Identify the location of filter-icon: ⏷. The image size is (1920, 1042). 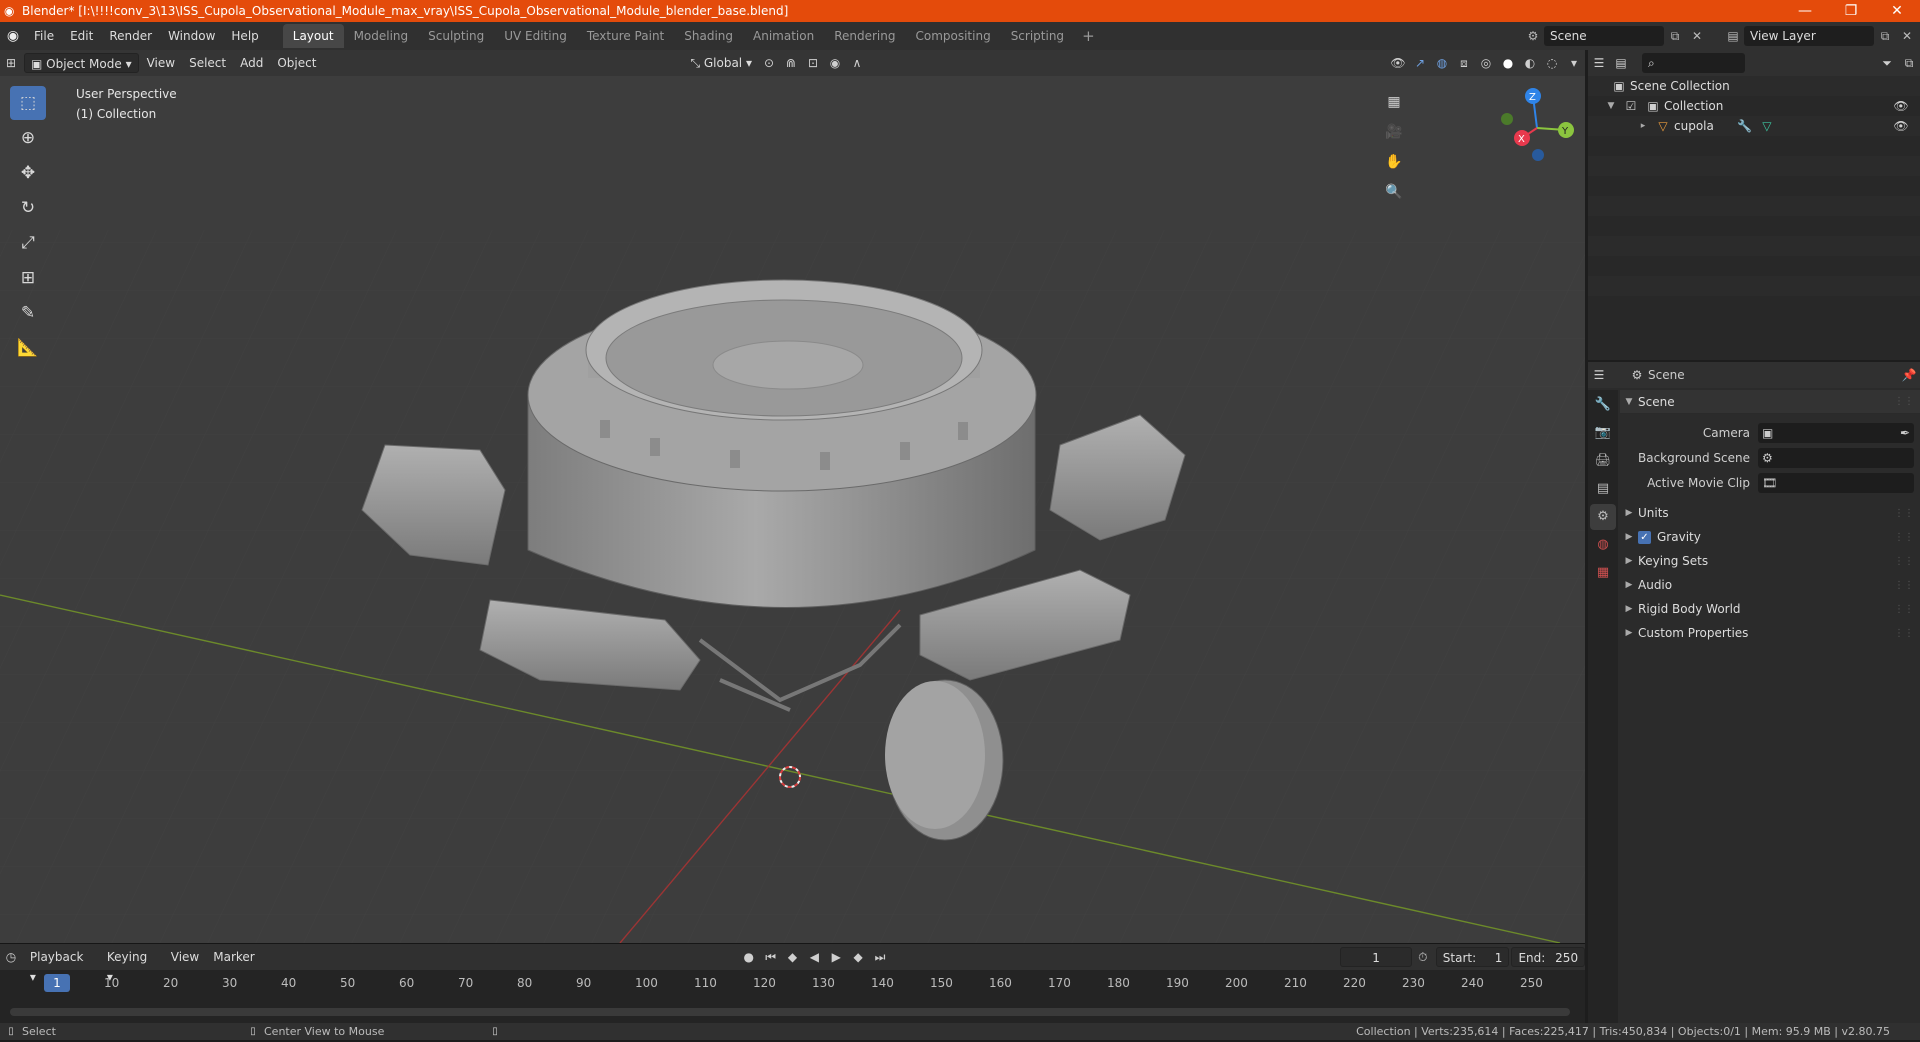
(1887, 63).